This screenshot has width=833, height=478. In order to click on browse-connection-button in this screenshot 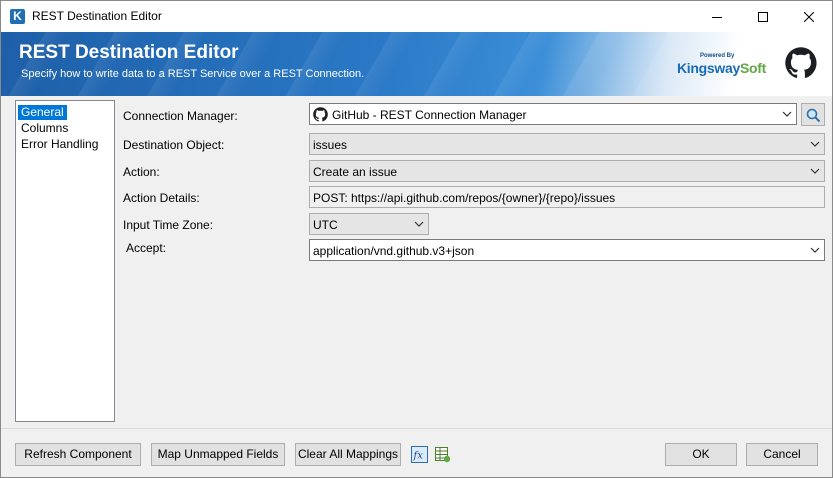, I will do `click(813, 114)`.